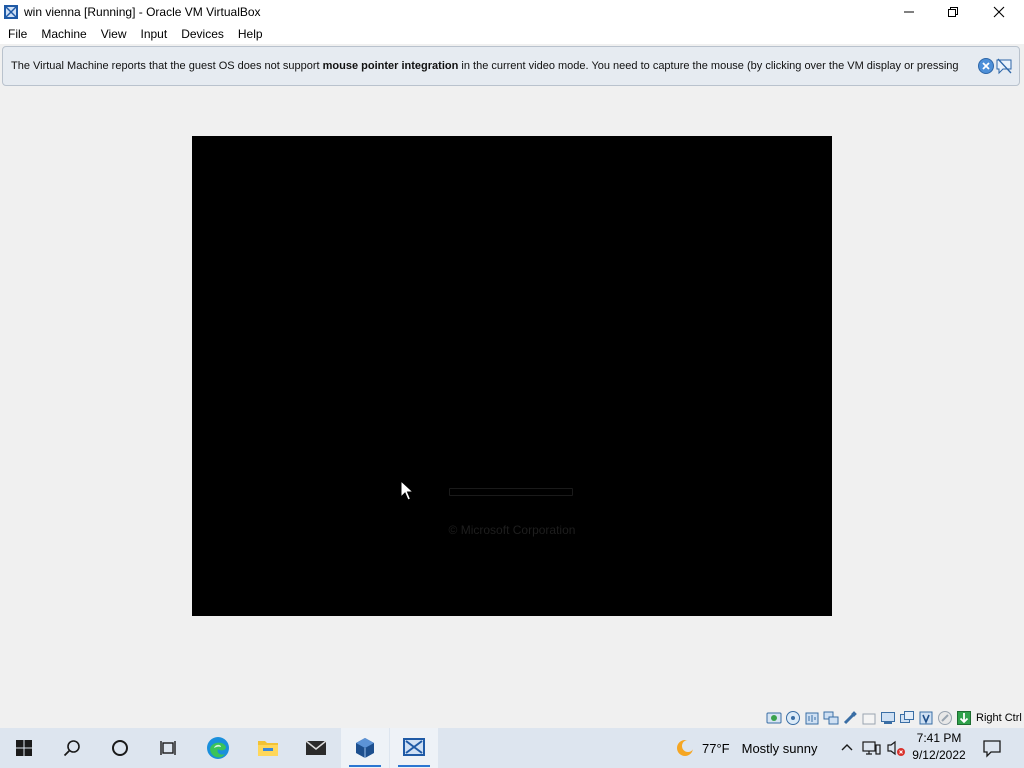 The width and height of the screenshot is (1024, 768). I want to click on notification-icon, so click(992, 749).